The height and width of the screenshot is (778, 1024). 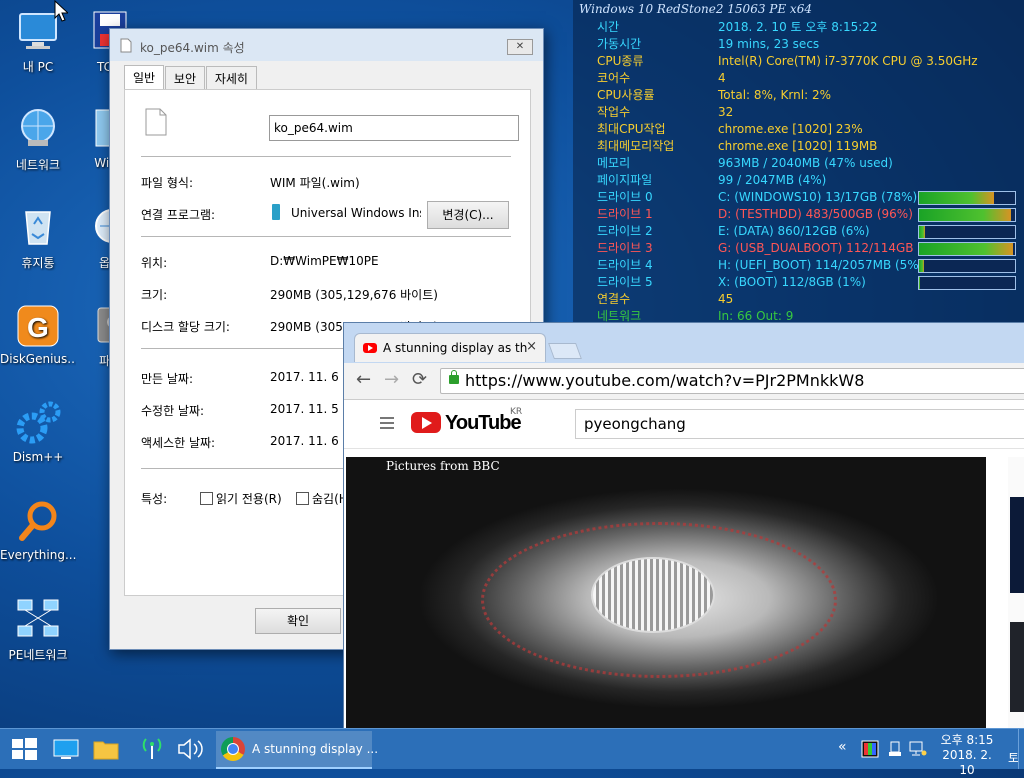 What do you see at coordinates (842, 747) in the screenshot?
I see `tray-chevron-icon: «` at bounding box center [842, 747].